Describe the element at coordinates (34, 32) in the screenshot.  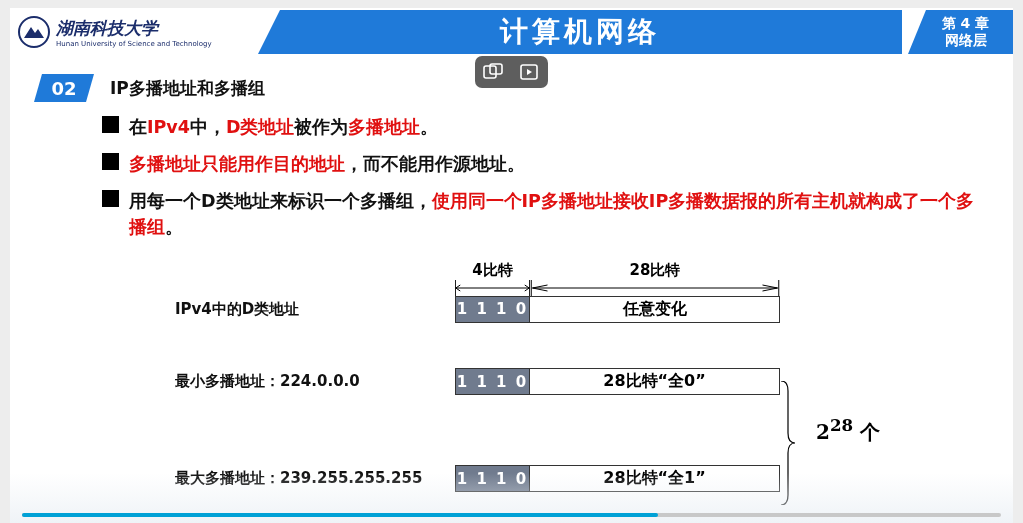
I see `university-emblem-icon` at that location.